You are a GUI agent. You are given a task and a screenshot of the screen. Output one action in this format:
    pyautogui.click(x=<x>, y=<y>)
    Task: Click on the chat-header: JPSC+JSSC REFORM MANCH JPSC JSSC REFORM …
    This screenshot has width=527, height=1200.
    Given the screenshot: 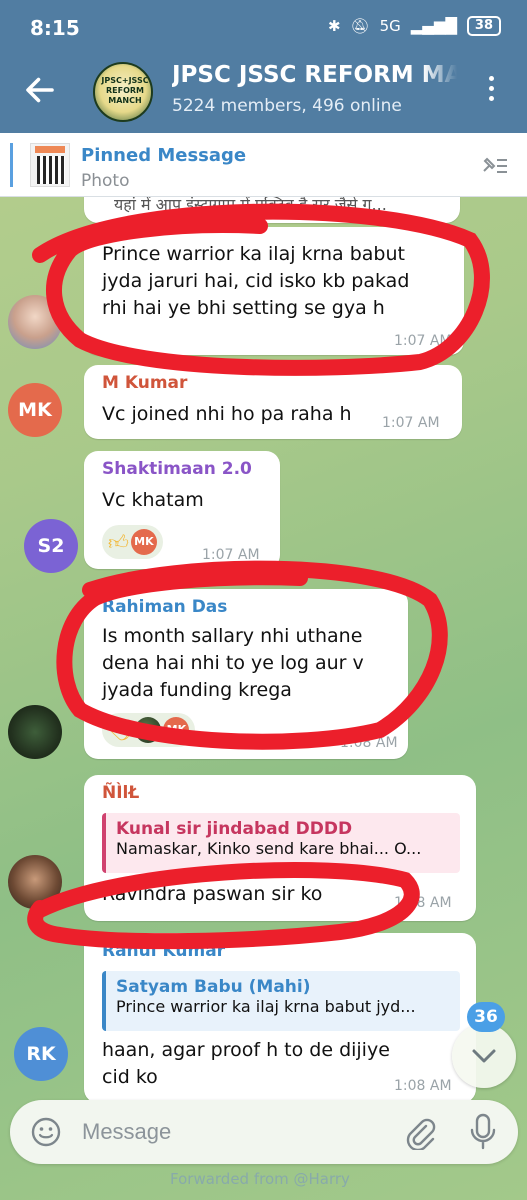 What is the action you would take?
    pyautogui.click(x=263, y=94)
    